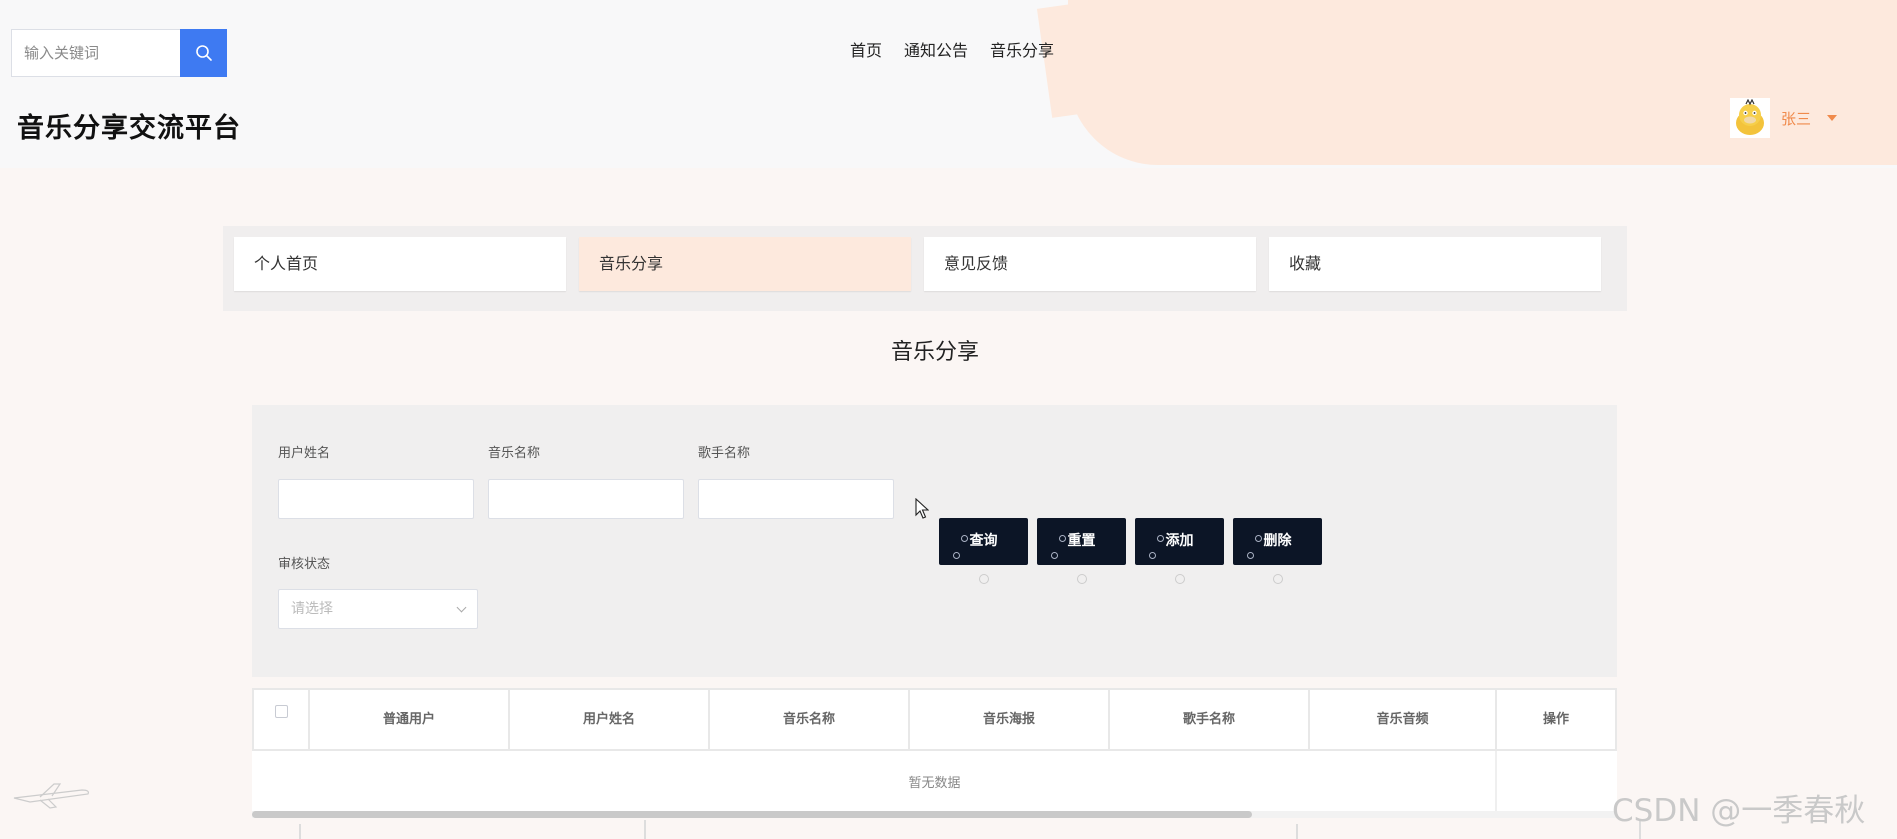  Describe the element at coordinates (1210, 719) in the screenshot. I see `column-header: 歌手名称` at that location.